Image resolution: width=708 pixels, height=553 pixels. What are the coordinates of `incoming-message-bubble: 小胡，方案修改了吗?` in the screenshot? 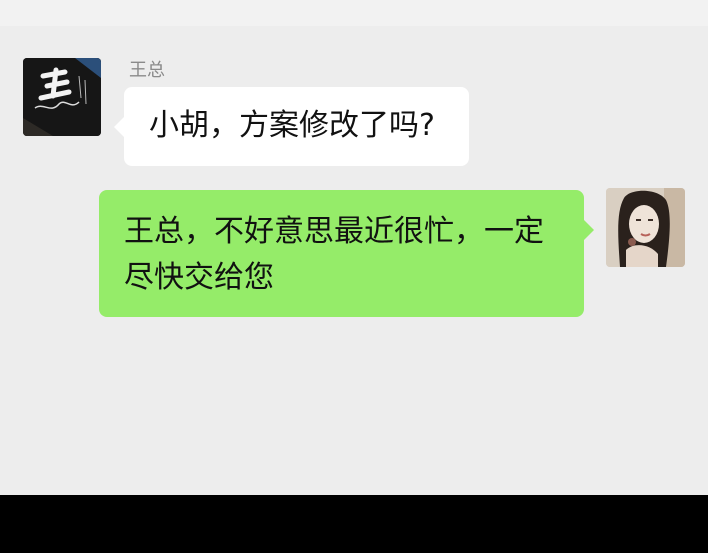 It's located at (291, 126).